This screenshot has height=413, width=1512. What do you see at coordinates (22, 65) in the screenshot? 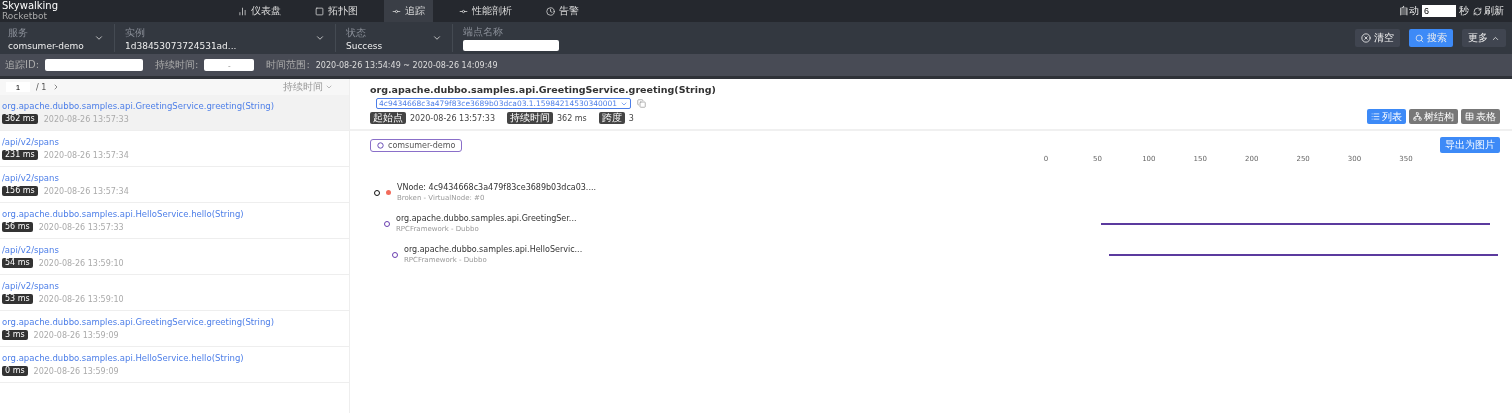
I see `trace-id-label: 追踪ID:` at bounding box center [22, 65].